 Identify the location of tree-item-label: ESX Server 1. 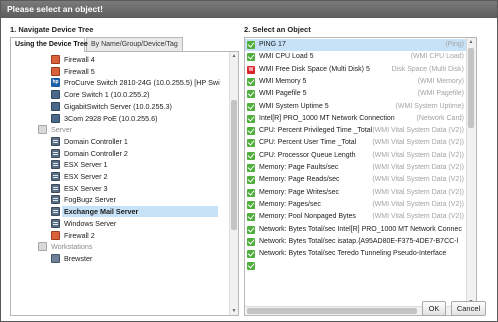
(86, 165).